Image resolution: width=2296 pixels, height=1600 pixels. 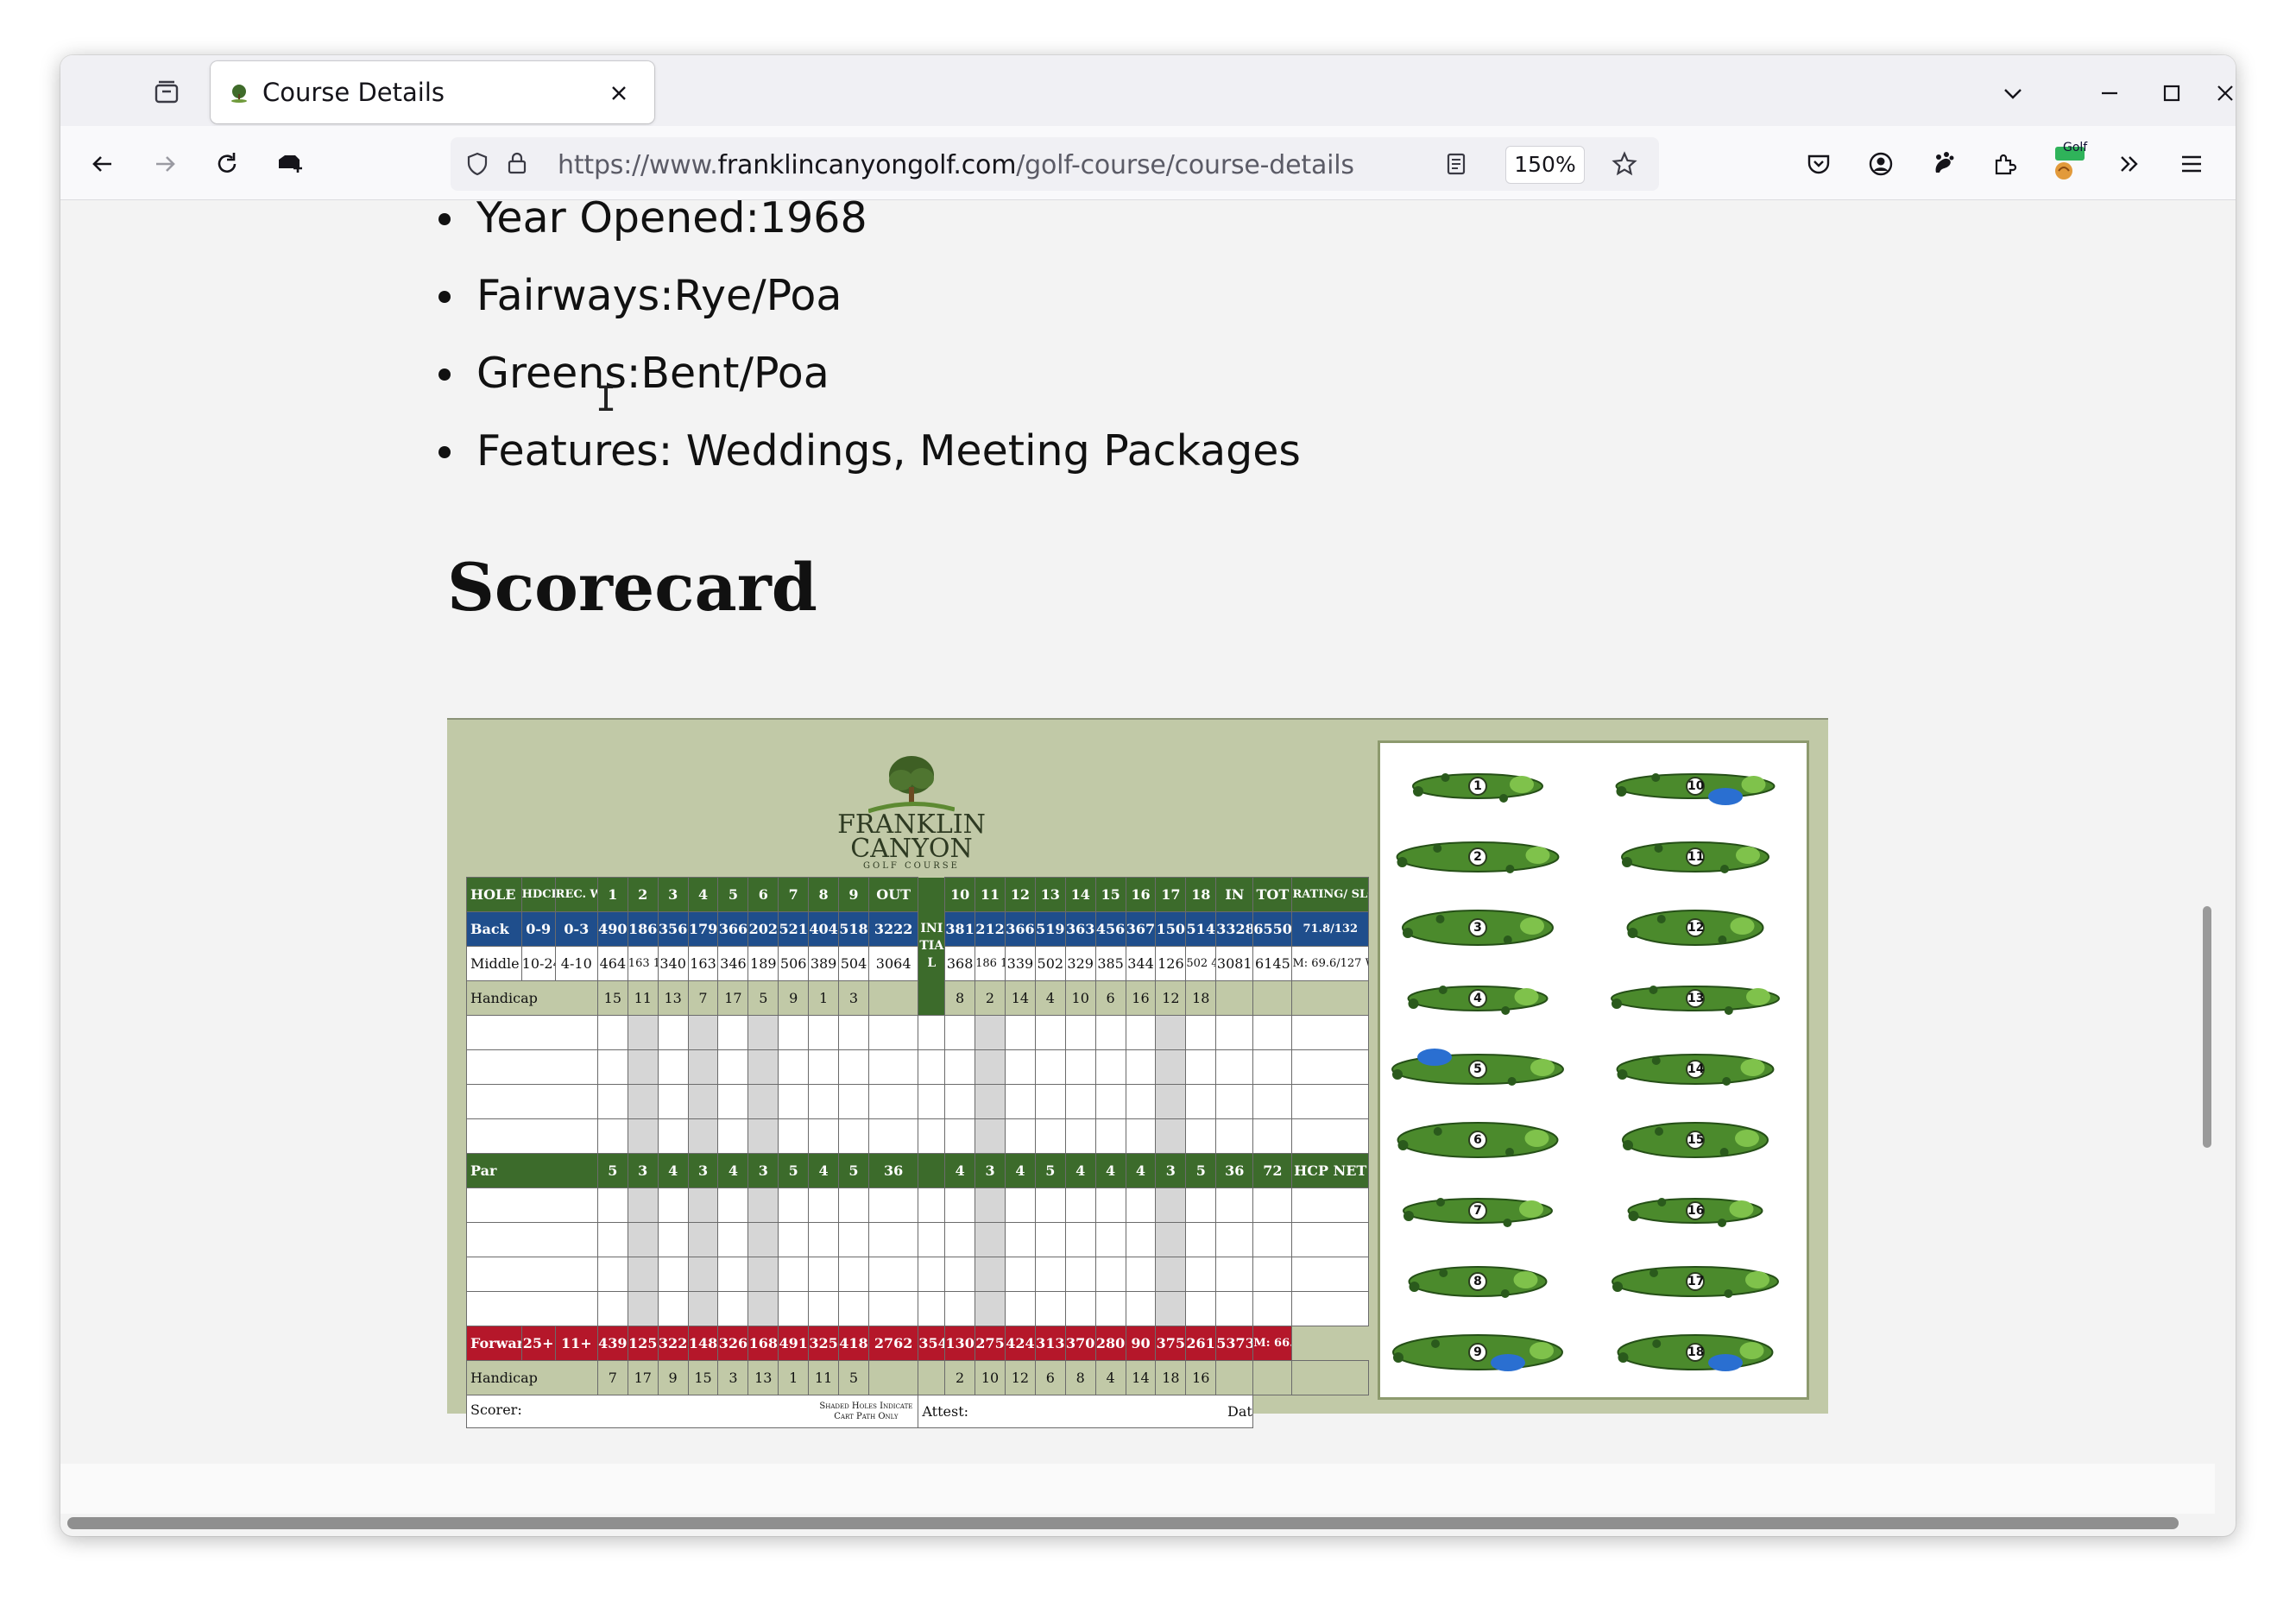 I want to click on hole-number: 12, so click(x=1695, y=927).